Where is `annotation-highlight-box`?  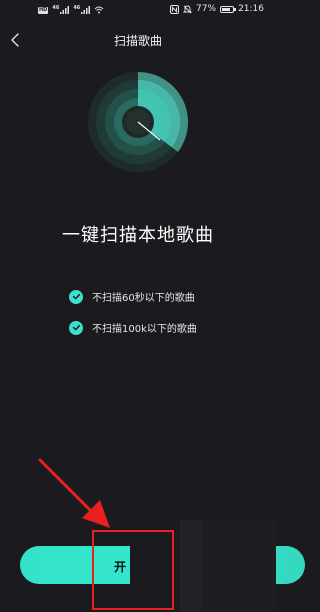
annotation-highlight-box is located at coordinates (133, 570).